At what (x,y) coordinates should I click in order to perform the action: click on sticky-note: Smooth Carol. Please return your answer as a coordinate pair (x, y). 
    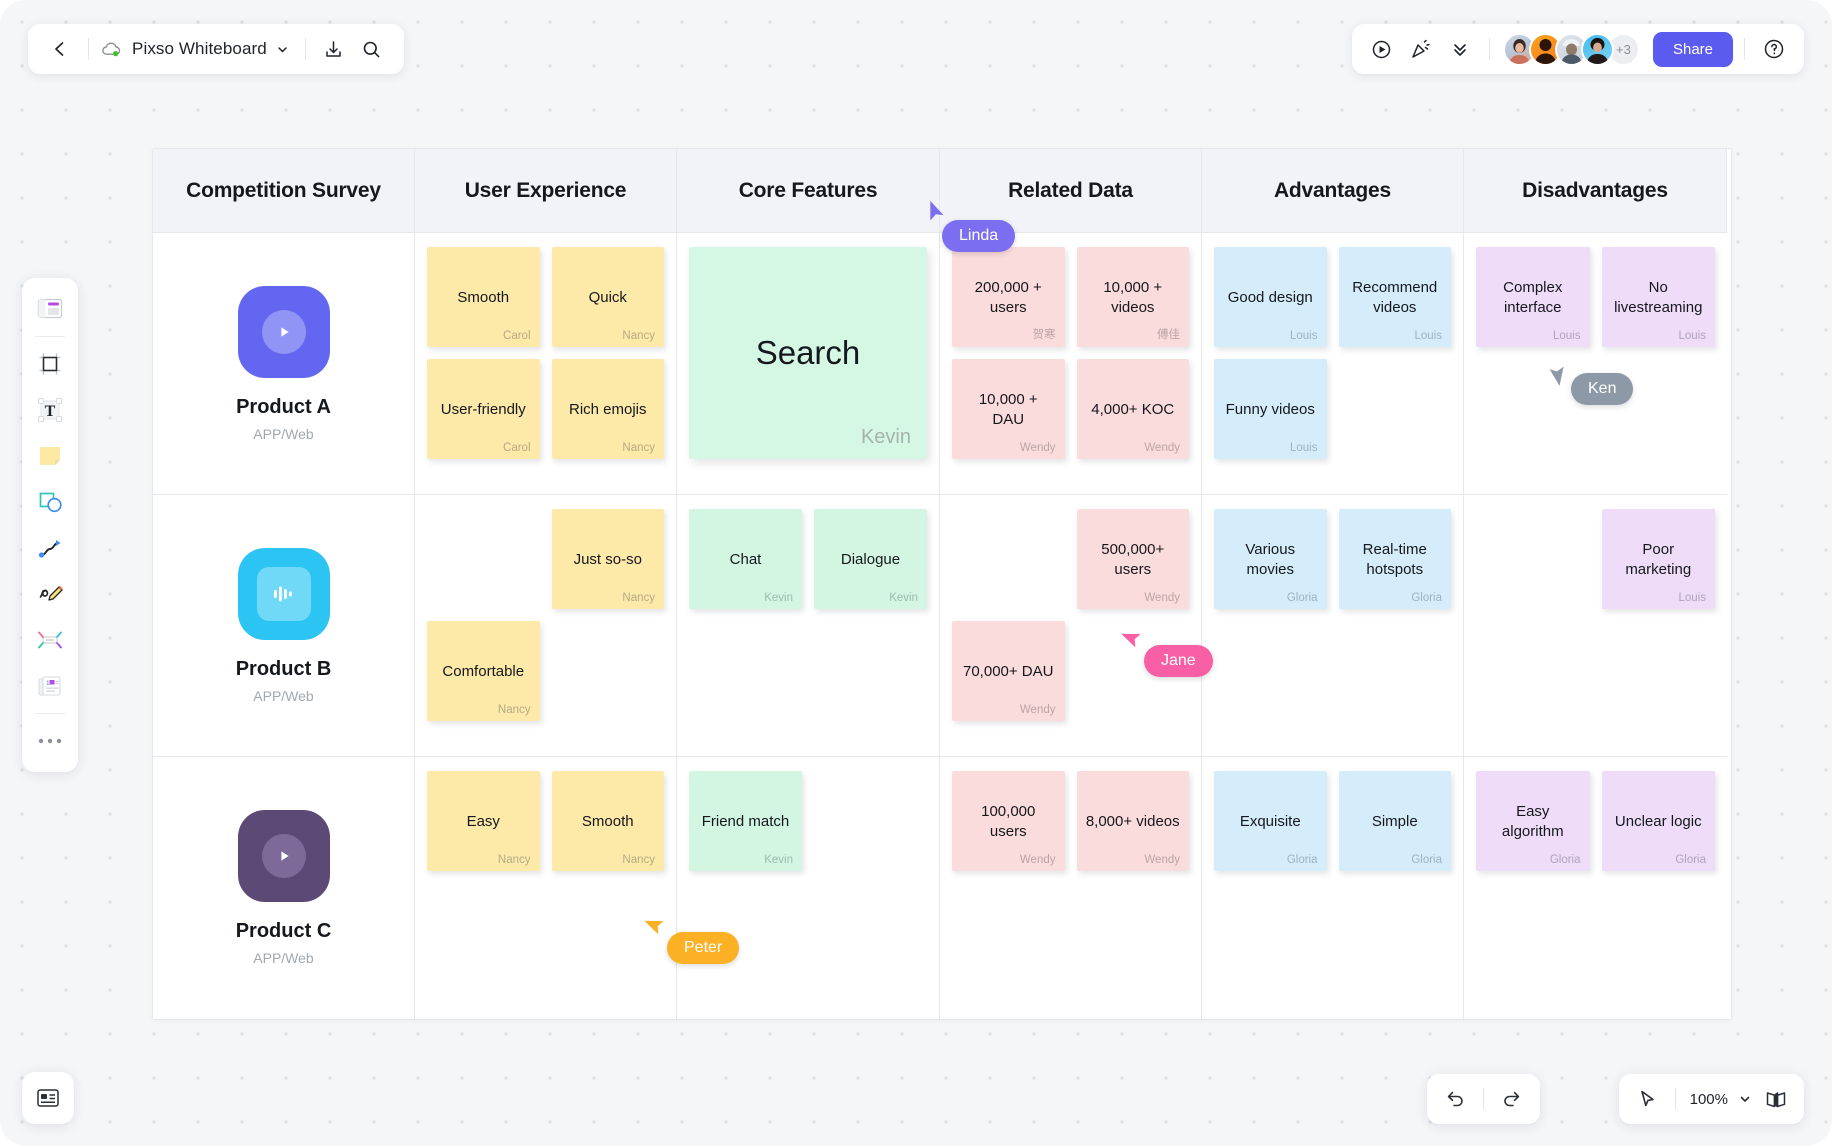
    Looking at the image, I should click on (483, 297).